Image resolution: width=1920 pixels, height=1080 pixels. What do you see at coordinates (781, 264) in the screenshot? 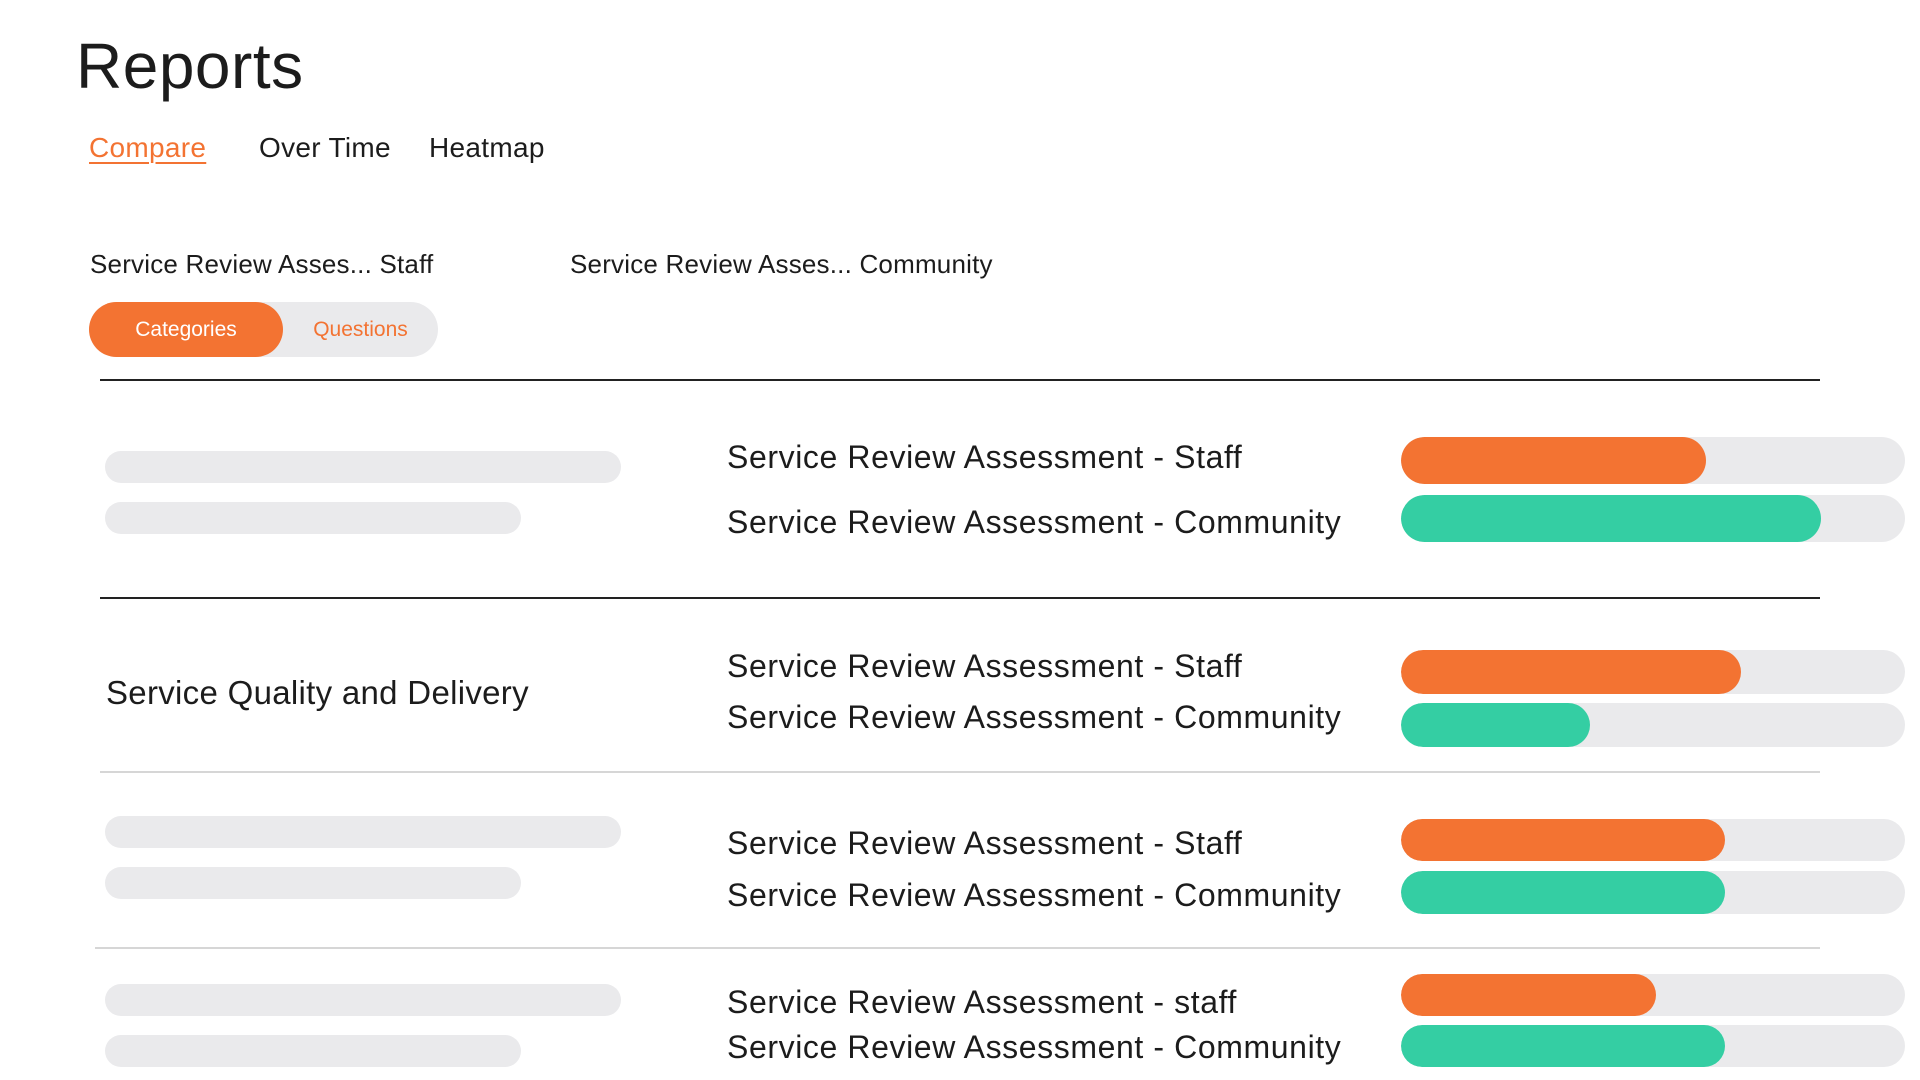
I see `survey-label-community: Service Review Asses... Community` at bounding box center [781, 264].